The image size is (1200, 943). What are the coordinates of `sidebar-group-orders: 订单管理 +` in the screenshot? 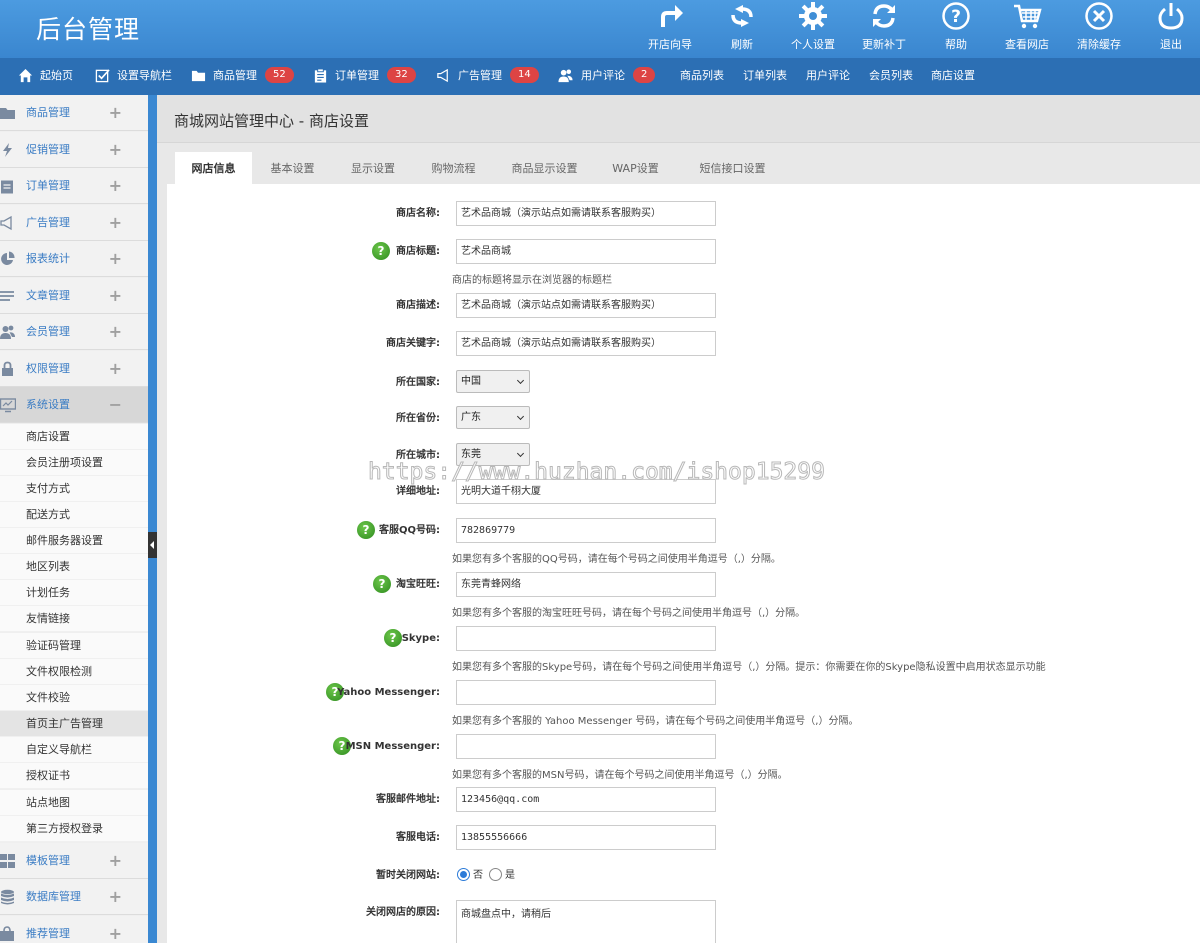 It's located at (74, 186).